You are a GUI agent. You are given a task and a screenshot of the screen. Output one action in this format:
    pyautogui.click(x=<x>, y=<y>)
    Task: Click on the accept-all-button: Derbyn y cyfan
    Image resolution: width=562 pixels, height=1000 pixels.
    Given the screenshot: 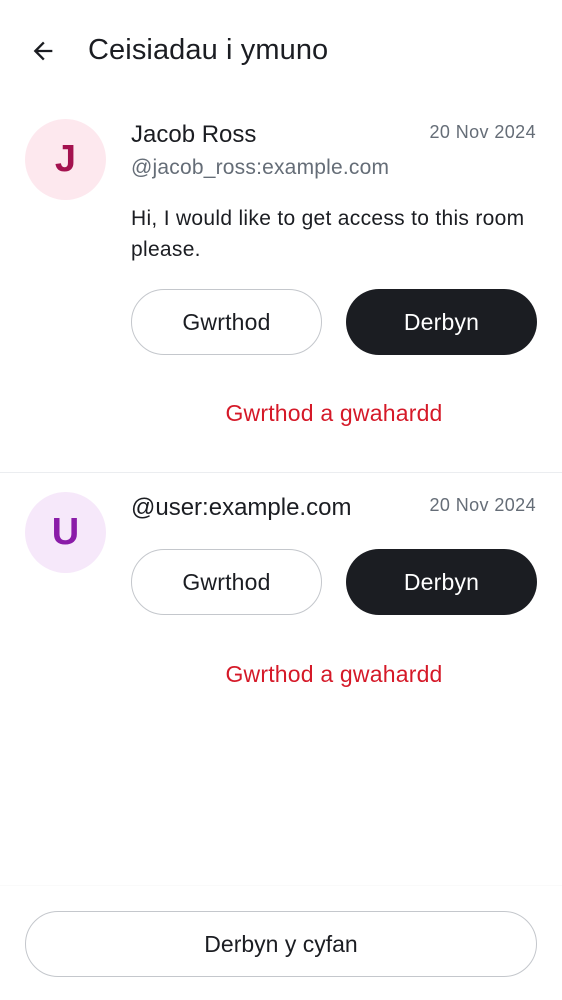 What is the action you would take?
    pyautogui.click(x=281, y=944)
    